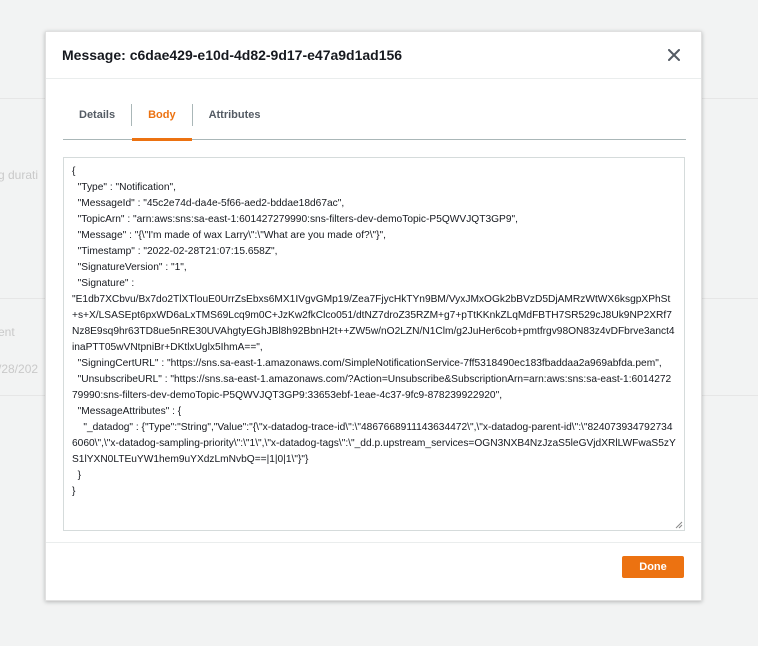 The height and width of the screenshot is (646, 758). Describe the element at coordinates (162, 121) in the screenshot. I see `tab-body: Body` at that location.